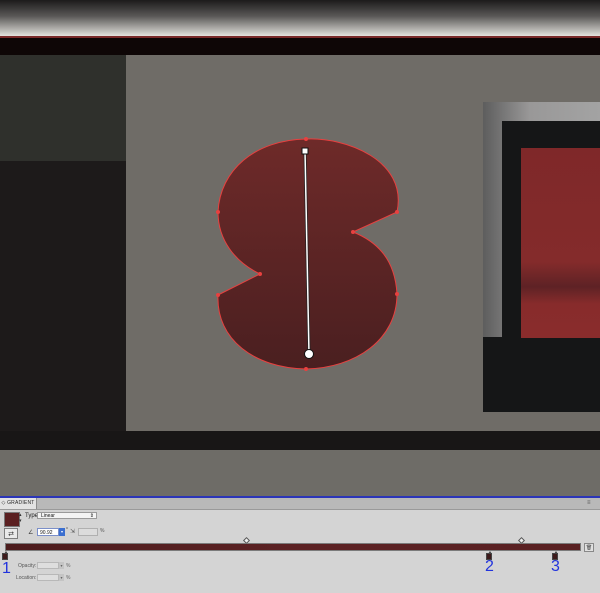 Image resolution: width=600 pixels, height=593 pixels. What do you see at coordinates (67, 515) in the screenshot?
I see `type-select: Linear ⇕` at bounding box center [67, 515].